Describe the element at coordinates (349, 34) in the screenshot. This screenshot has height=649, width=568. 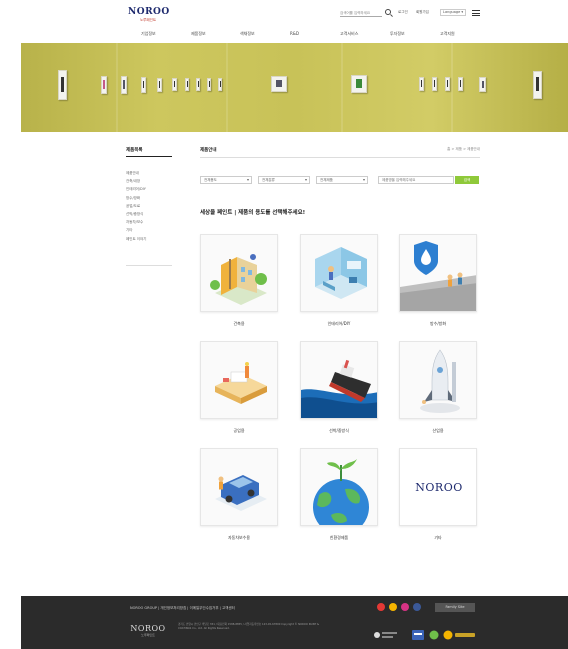
I see `nav-item-service: 고객서비스` at that location.